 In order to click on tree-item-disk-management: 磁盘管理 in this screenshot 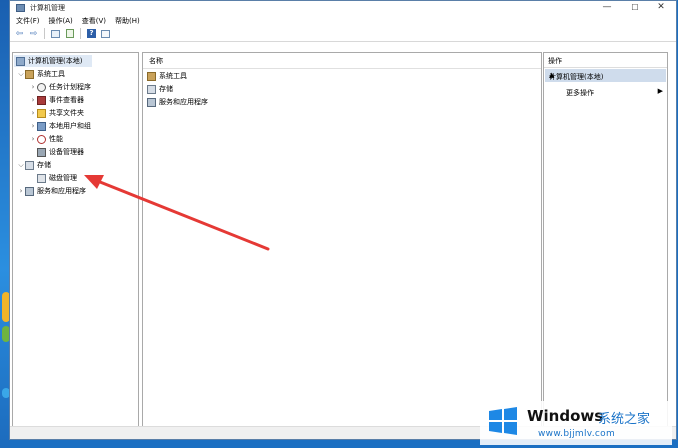, I will do `click(57, 178)`.